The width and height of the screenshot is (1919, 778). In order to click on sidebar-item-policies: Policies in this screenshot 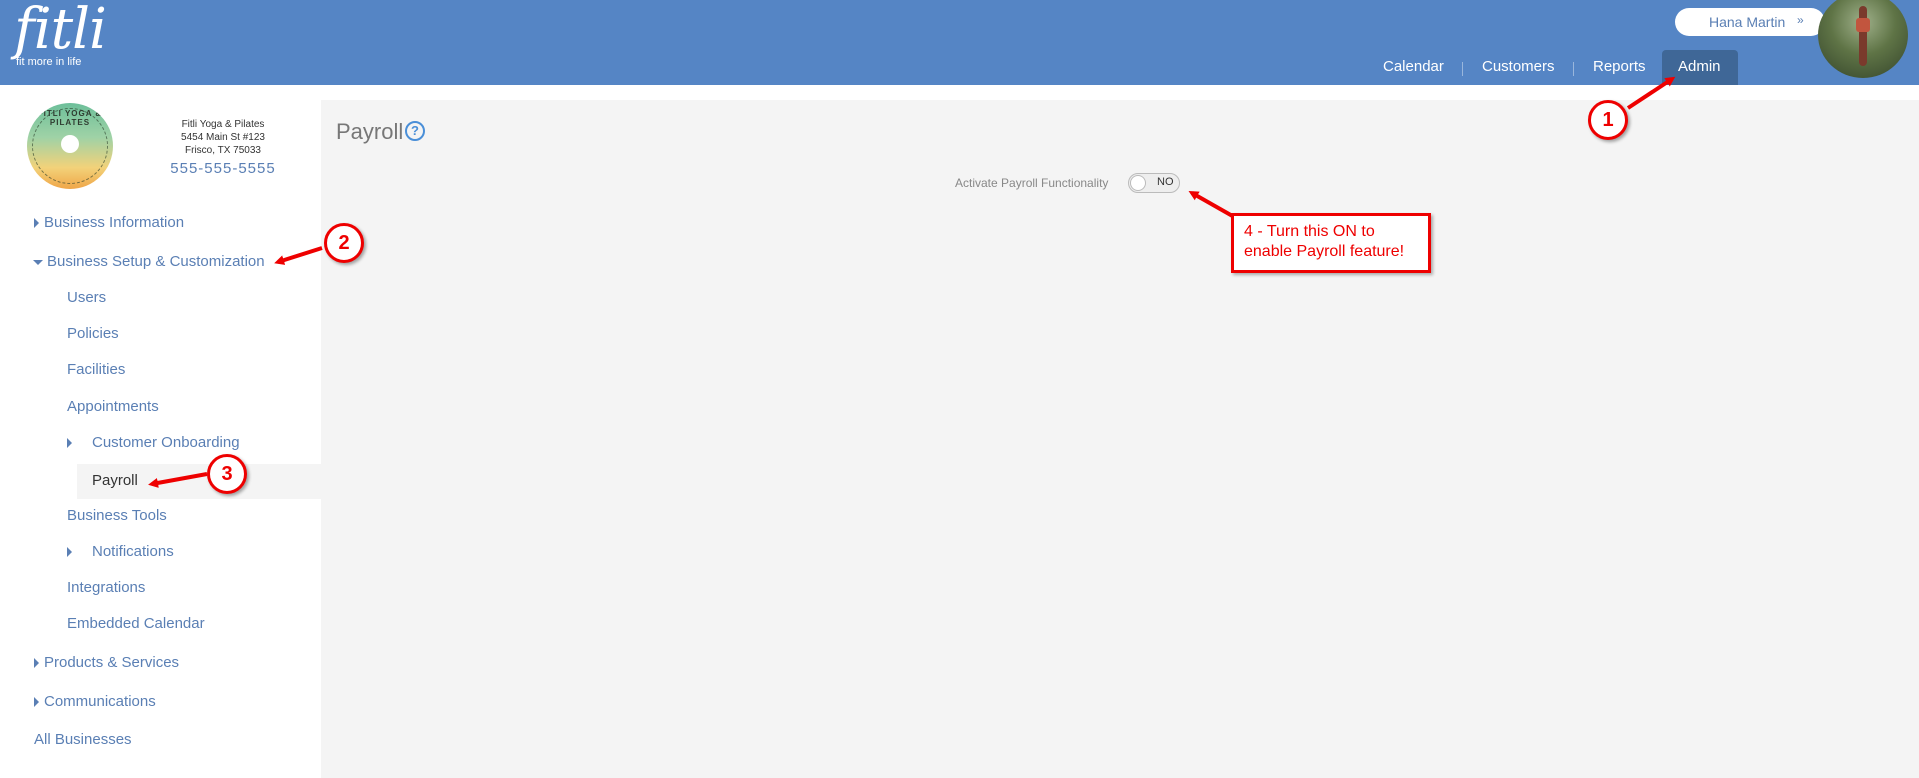, I will do `click(93, 333)`.